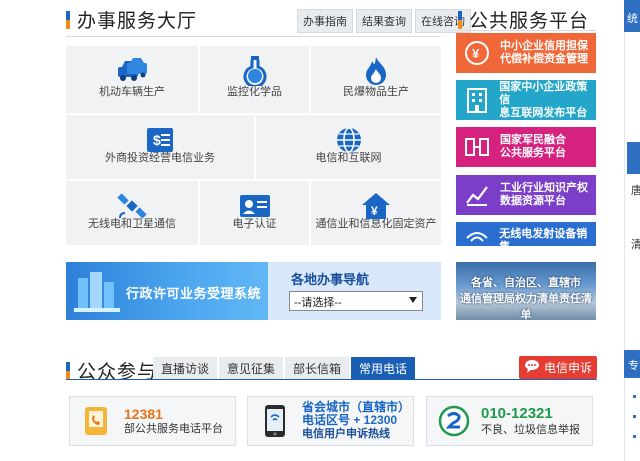  Describe the element at coordinates (143, 414) in the screenshot. I see `hotline-number: 12381` at that location.